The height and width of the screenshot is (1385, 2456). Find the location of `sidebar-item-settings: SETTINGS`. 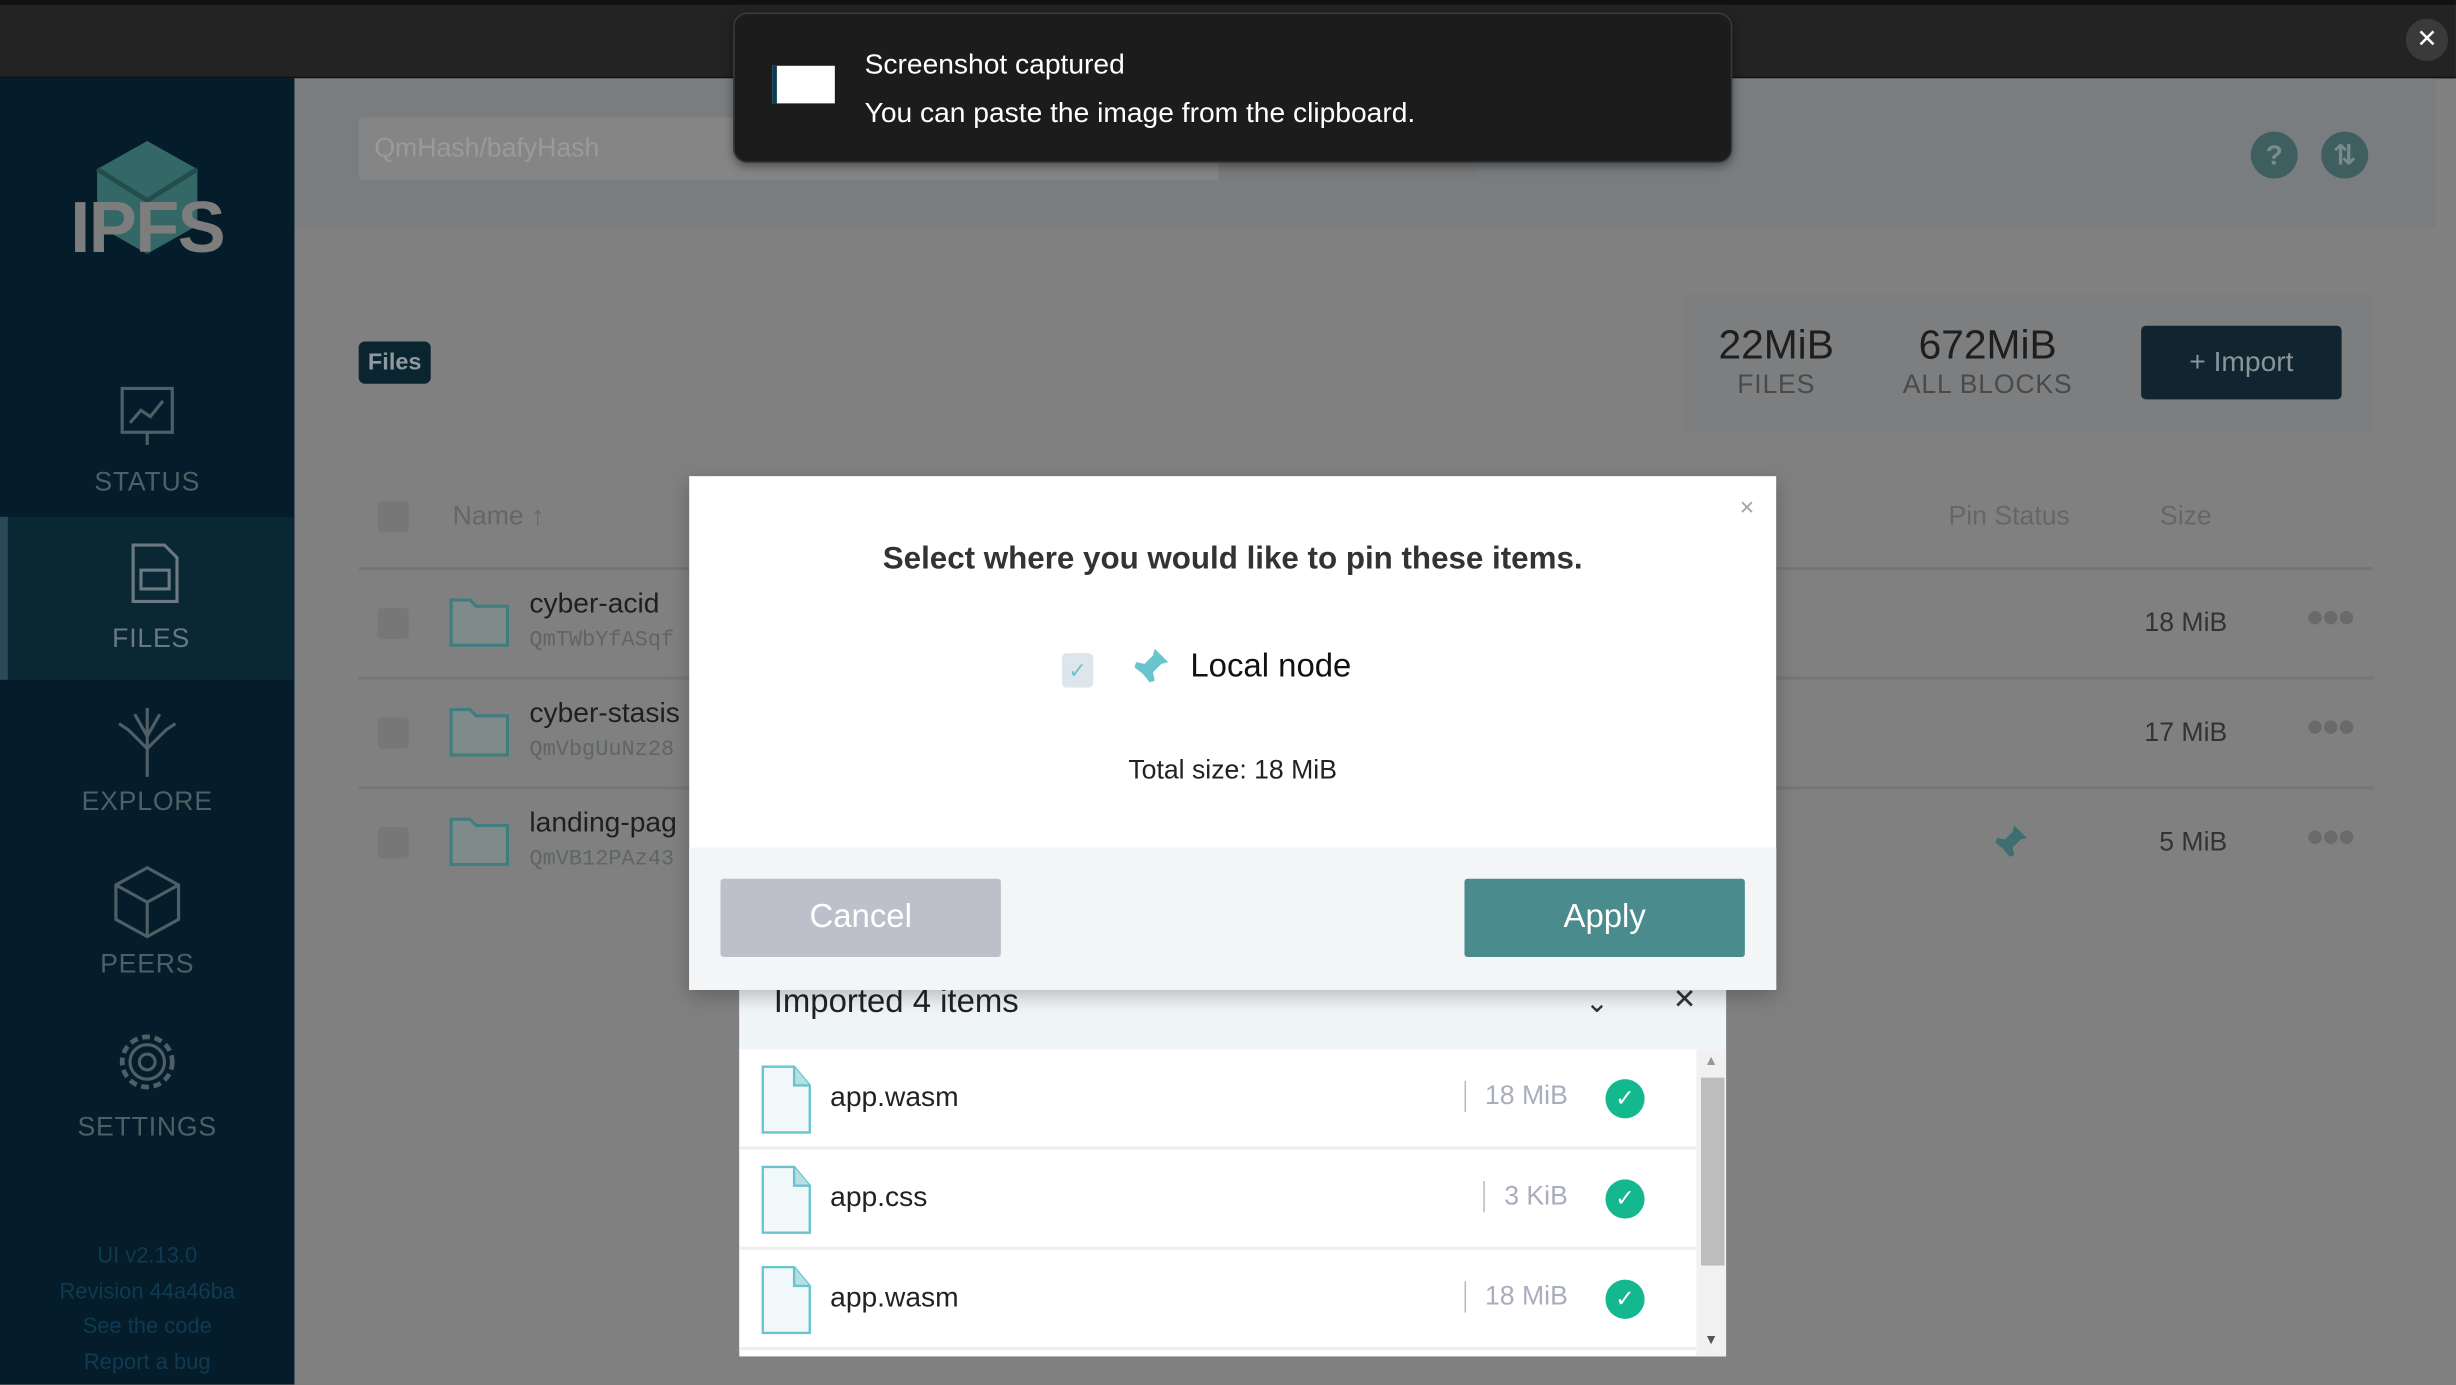

sidebar-item-settings: SETTINGS is located at coordinates (147, 1087).